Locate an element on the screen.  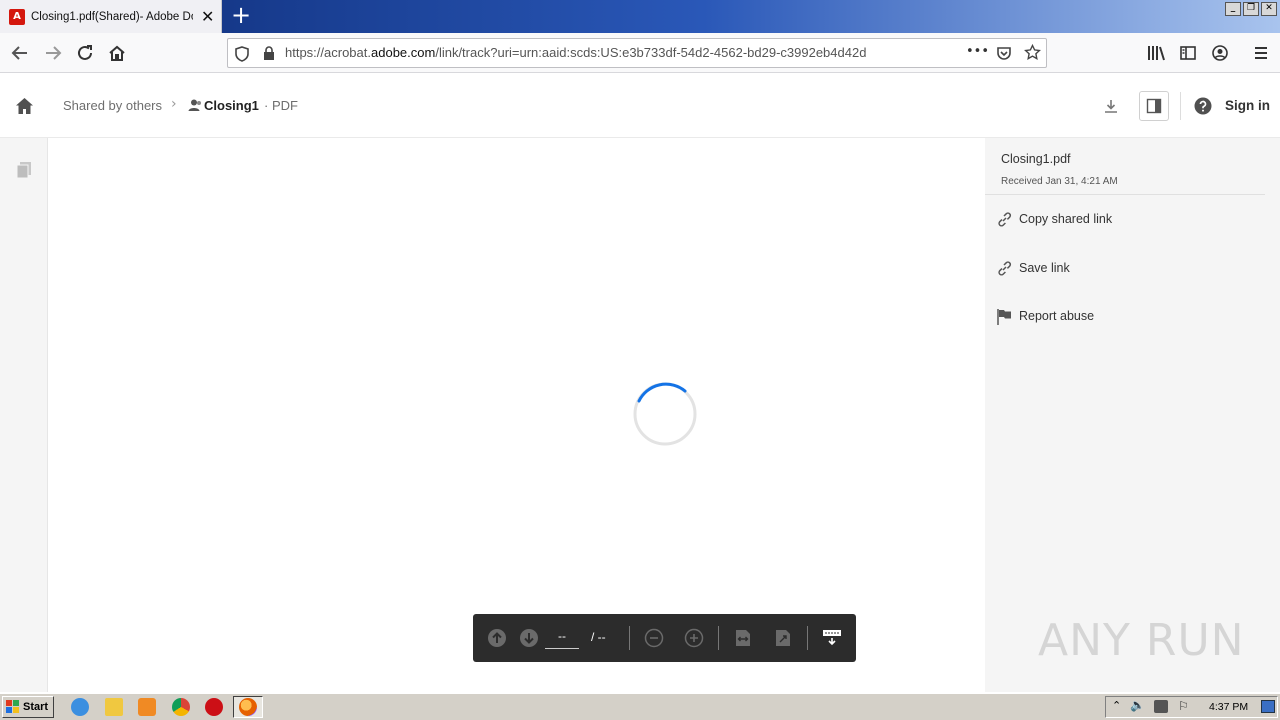
copy-shared-link-button: Copy shared link is located at coordinates (1054, 219).